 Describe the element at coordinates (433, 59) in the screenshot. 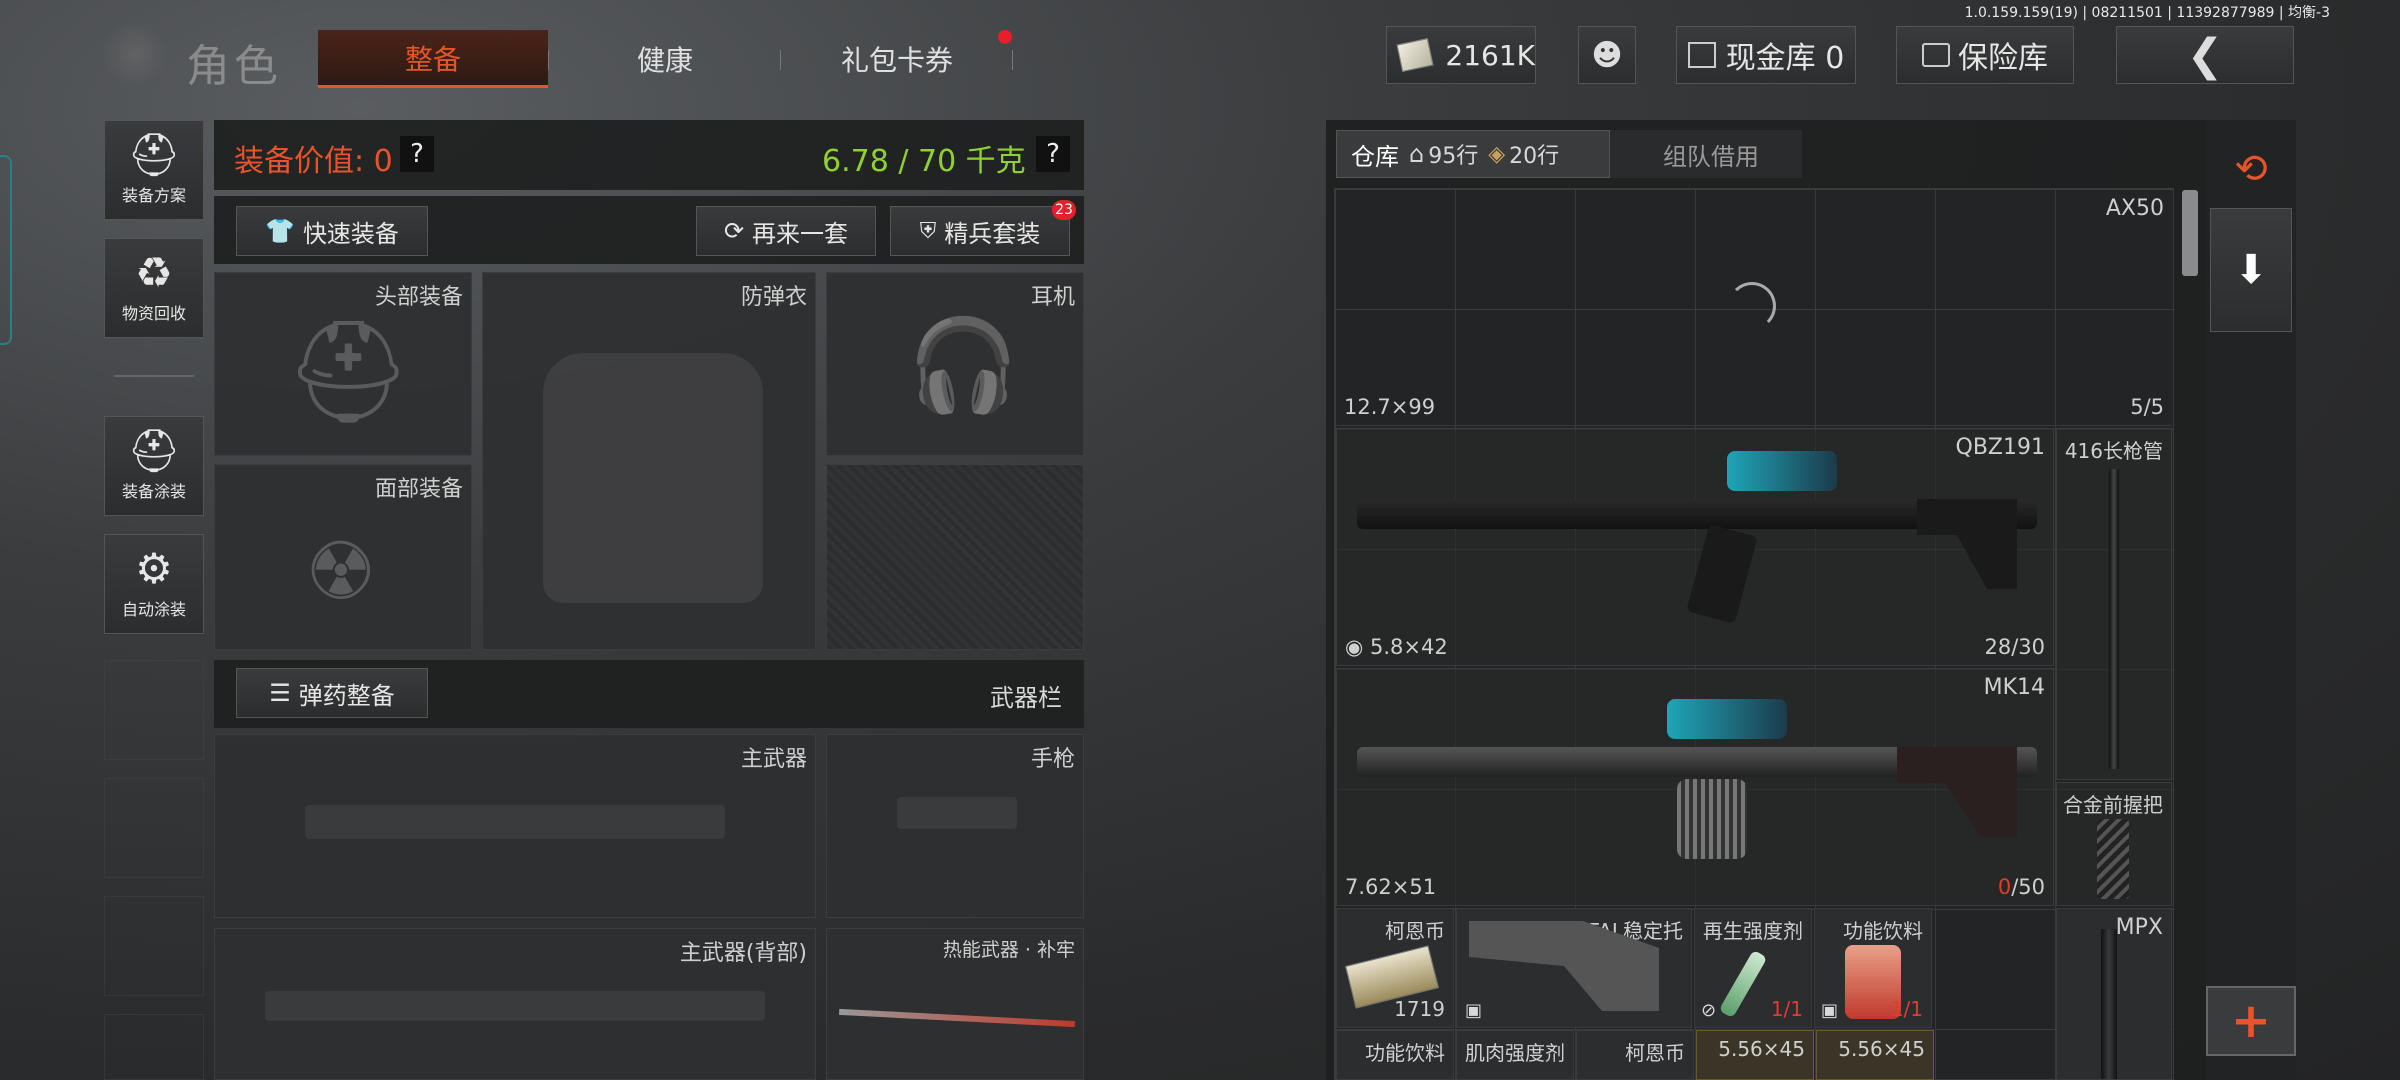

I see `tab-loadout: 整备` at that location.